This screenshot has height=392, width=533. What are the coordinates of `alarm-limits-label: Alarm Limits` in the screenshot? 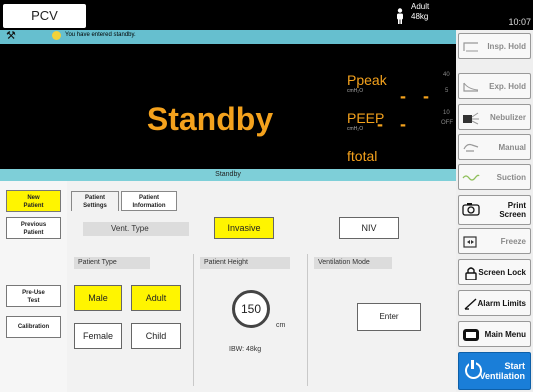 It's located at (501, 303).